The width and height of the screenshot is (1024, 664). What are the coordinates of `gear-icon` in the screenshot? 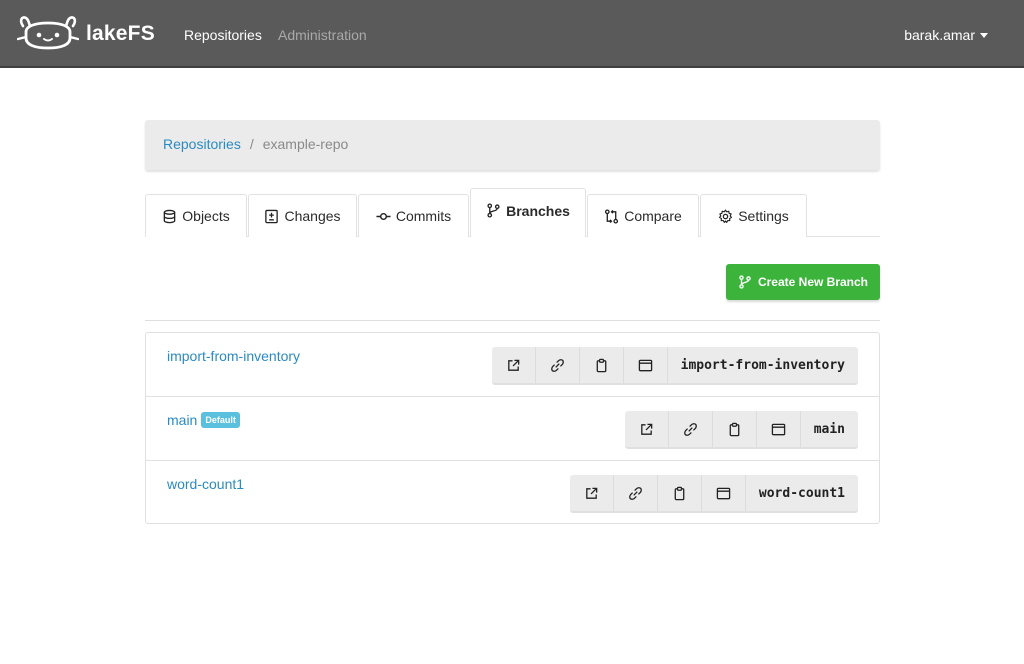 It's located at (726, 216).